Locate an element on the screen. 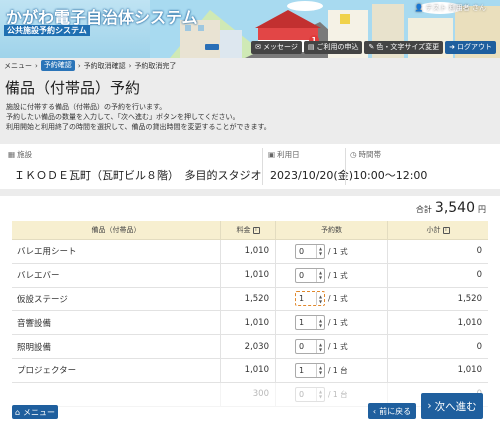  pencil-icon: ✎ is located at coordinates (371, 47).